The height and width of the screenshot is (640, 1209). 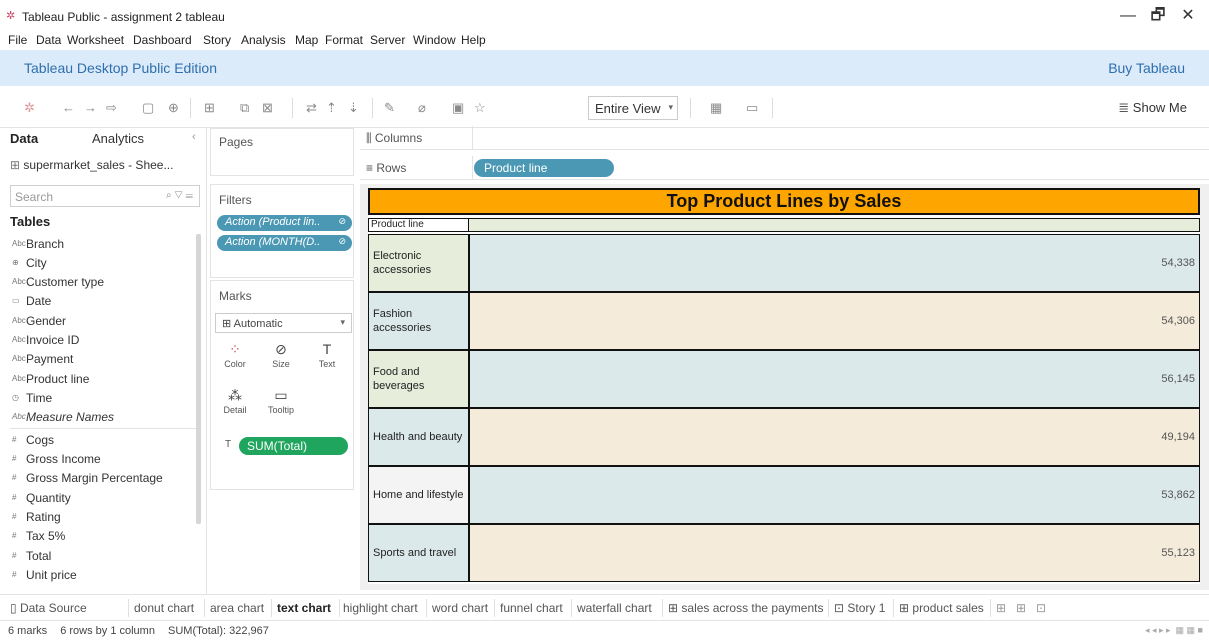 I want to click on tab-highlight-chart: highlight chart, so click(x=380, y=608).